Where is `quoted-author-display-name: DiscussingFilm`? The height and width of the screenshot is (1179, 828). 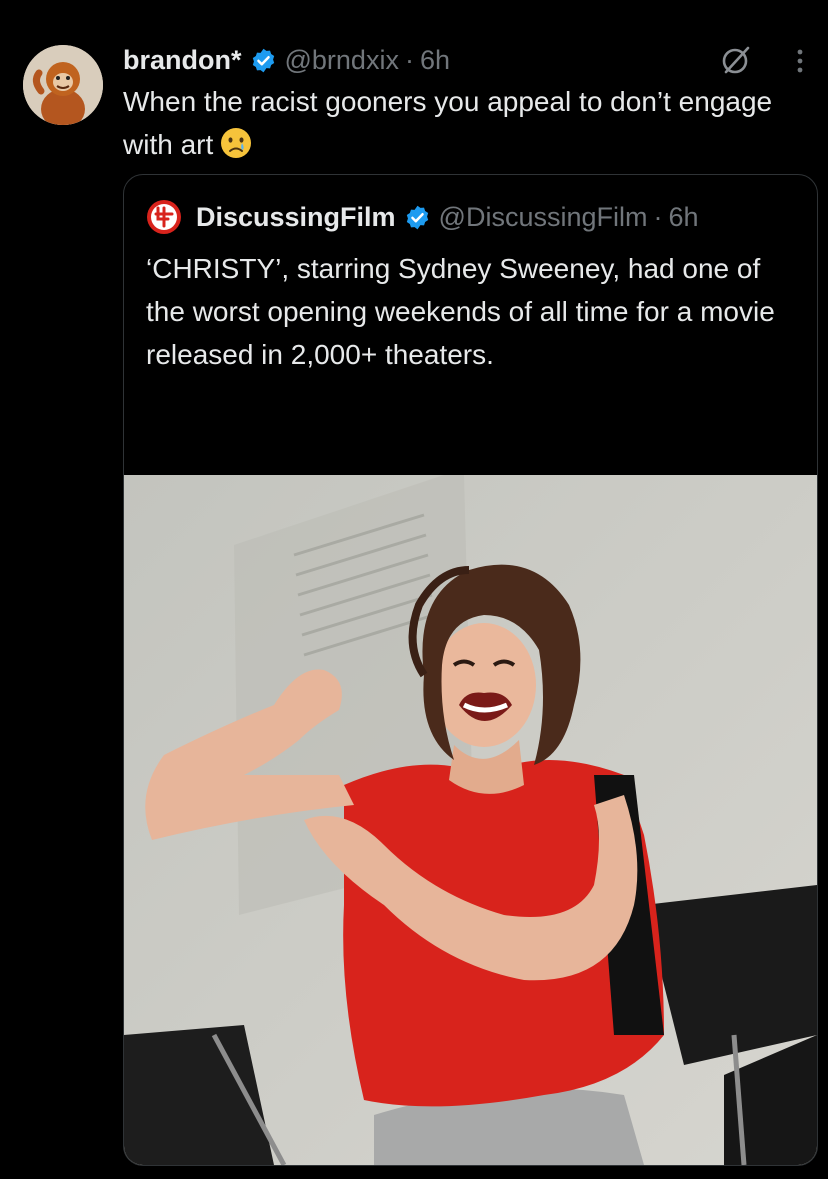 quoted-author-display-name: DiscussingFilm is located at coordinates (296, 217).